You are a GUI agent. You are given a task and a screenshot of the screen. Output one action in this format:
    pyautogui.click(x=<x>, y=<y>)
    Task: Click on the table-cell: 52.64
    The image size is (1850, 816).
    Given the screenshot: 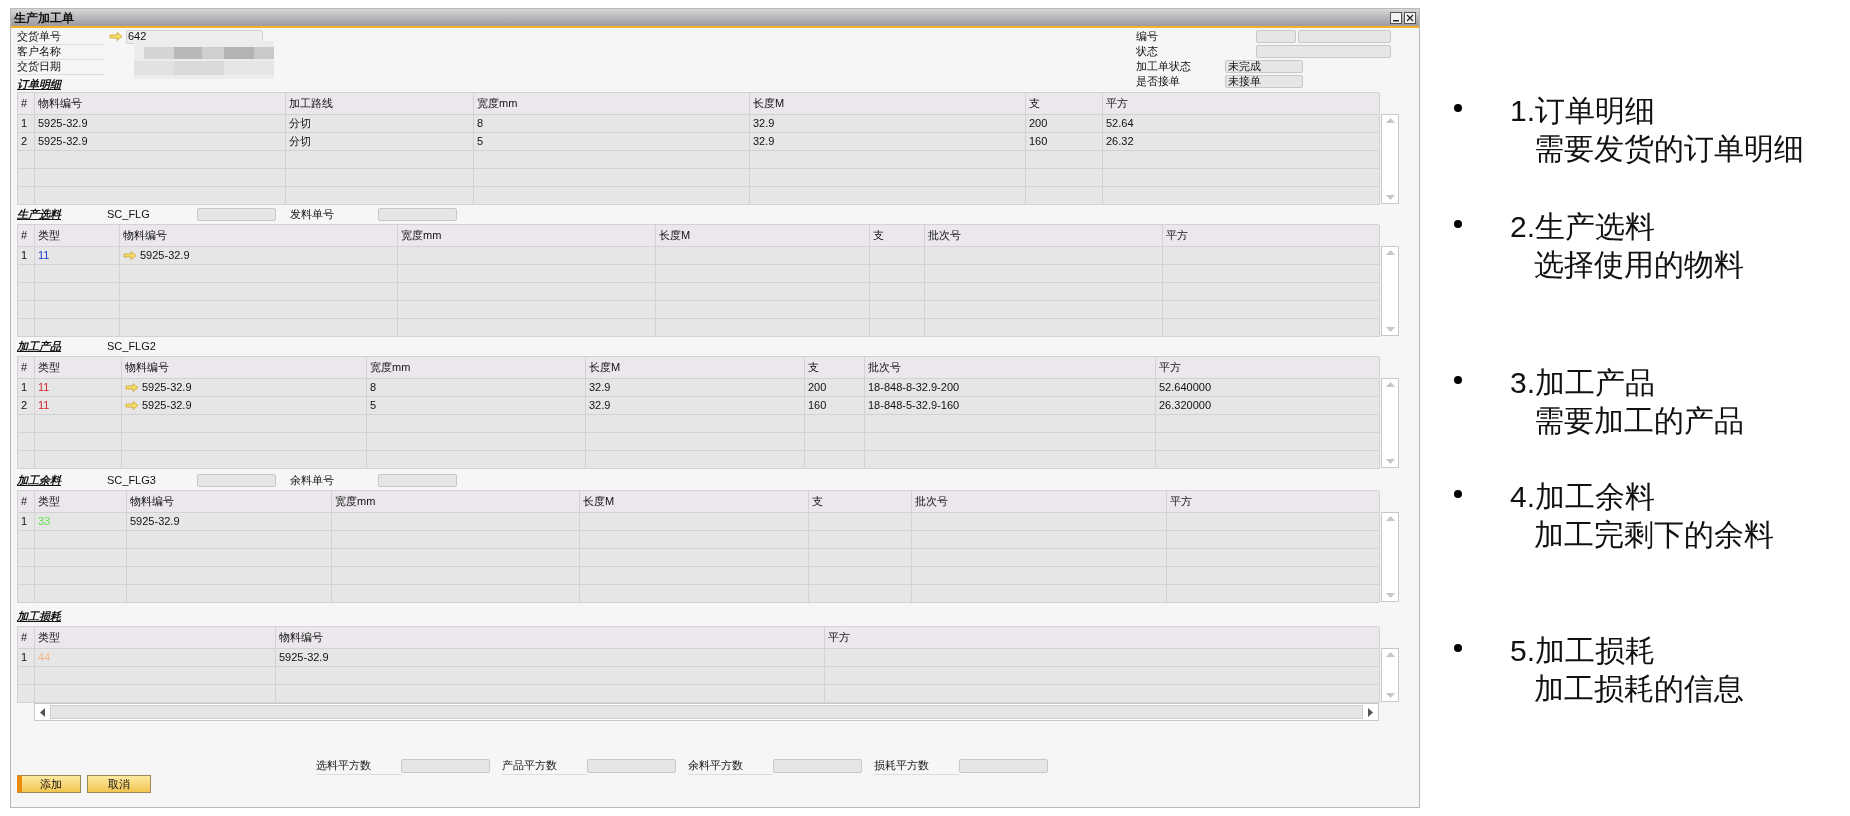 What is the action you would take?
    pyautogui.click(x=1241, y=124)
    